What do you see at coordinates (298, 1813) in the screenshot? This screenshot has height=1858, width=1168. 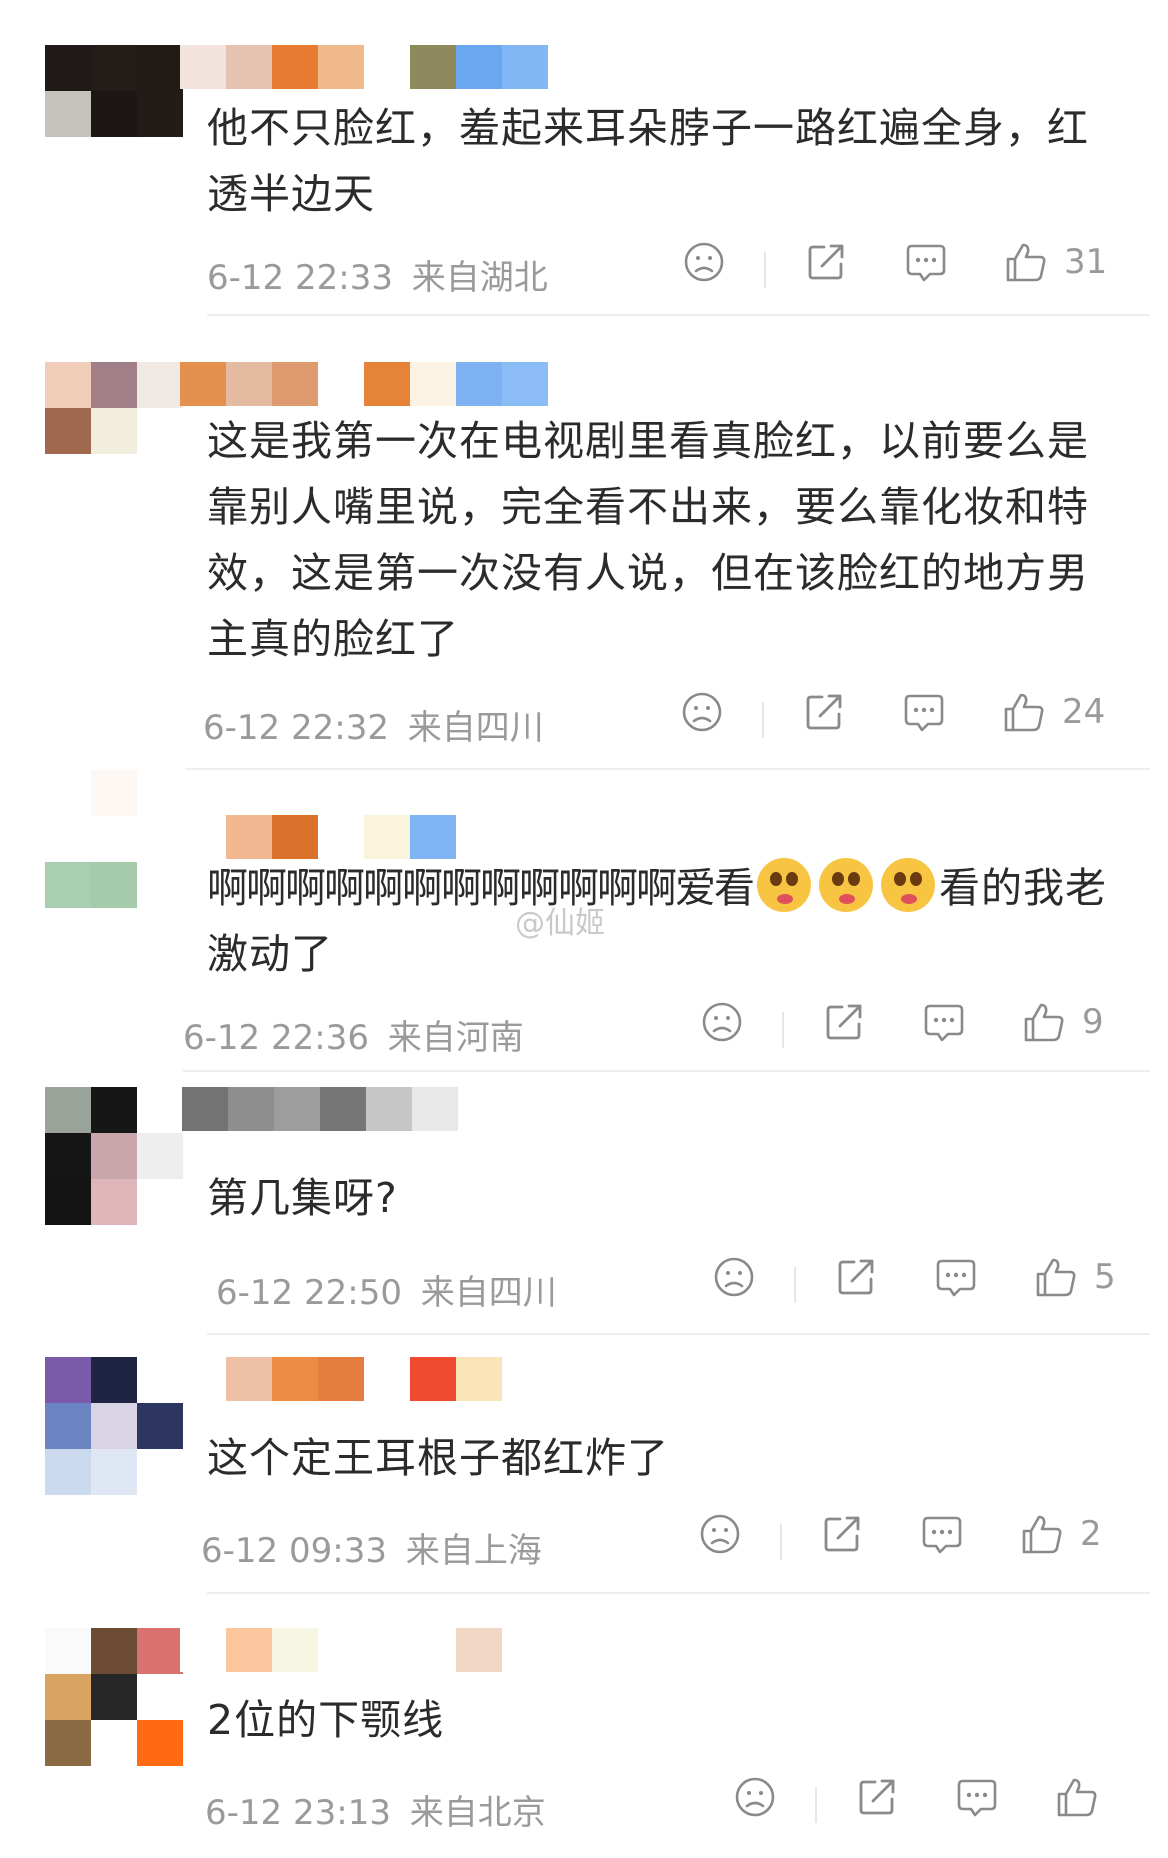 I see `comment-time: 6-12 23:13` at bounding box center [298, 1813].